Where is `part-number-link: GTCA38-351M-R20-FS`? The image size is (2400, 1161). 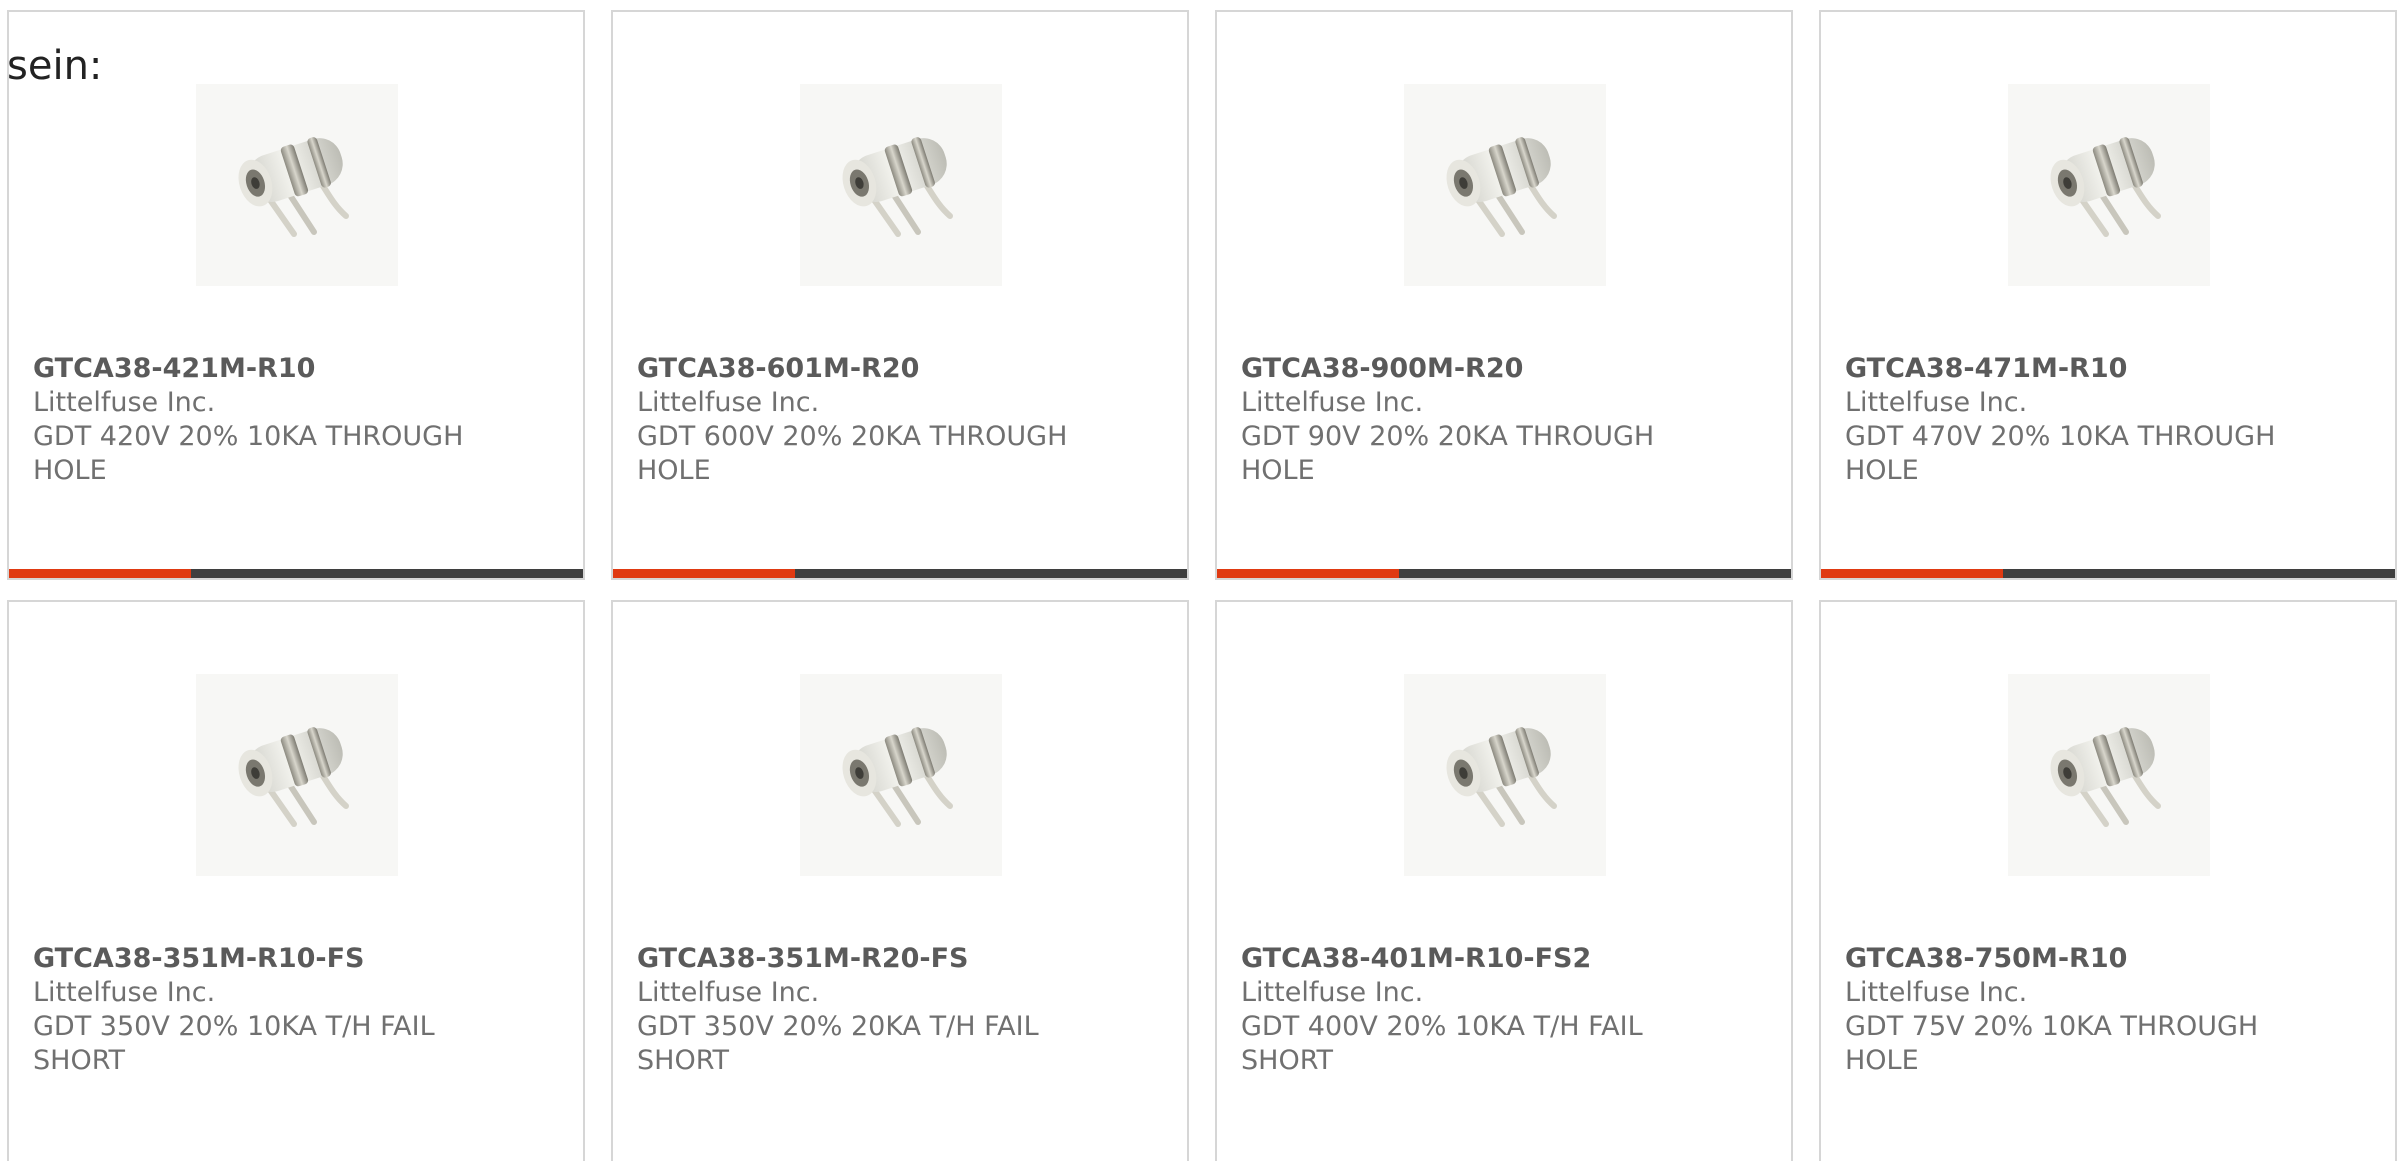
part-number-link: GTCA38-351M-R20-FS is located at coordinates (857, 959).